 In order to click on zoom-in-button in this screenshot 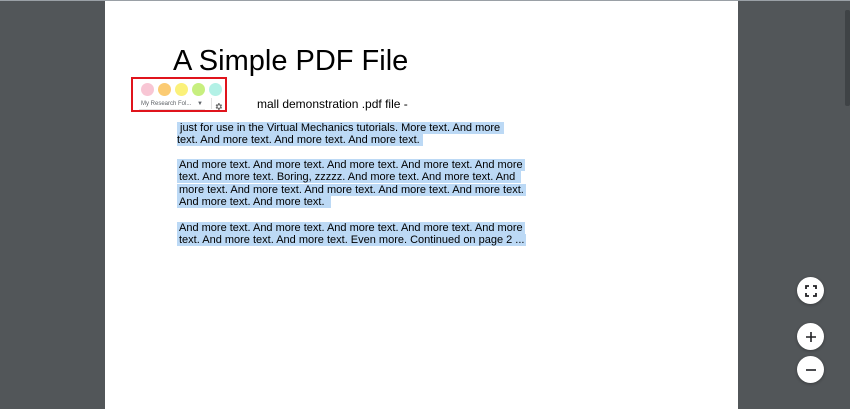, I will do `click(810, 336)`.